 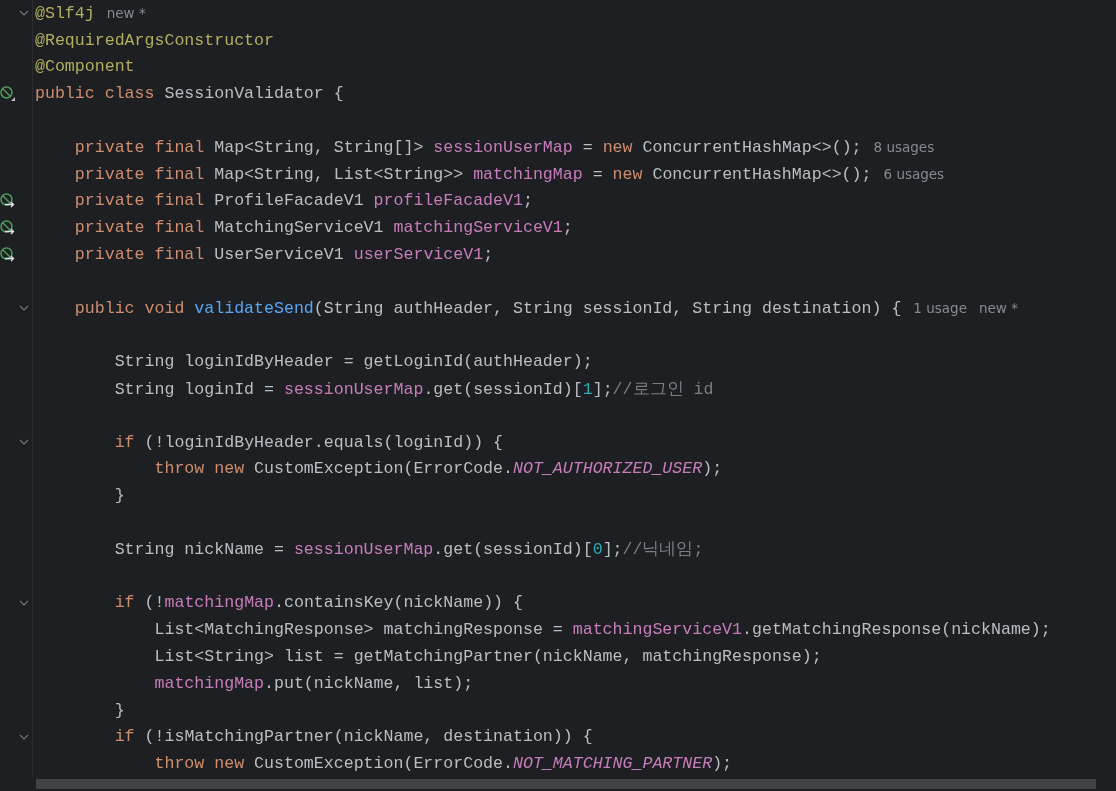 I want to click on inlay-hint: 6 usages, so click(x=914, y=174).